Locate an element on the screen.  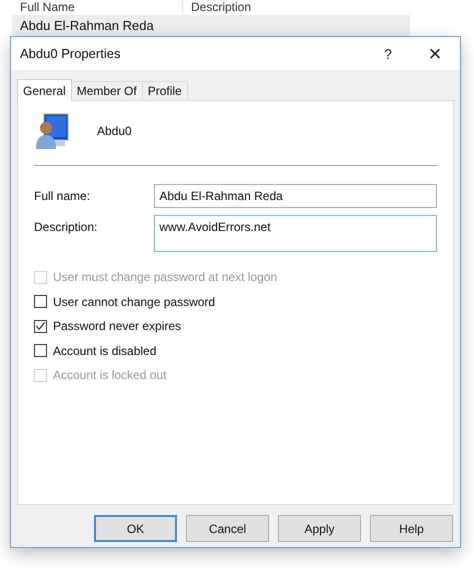
dialog-button: Cancel is located at coordinates (227, 528).